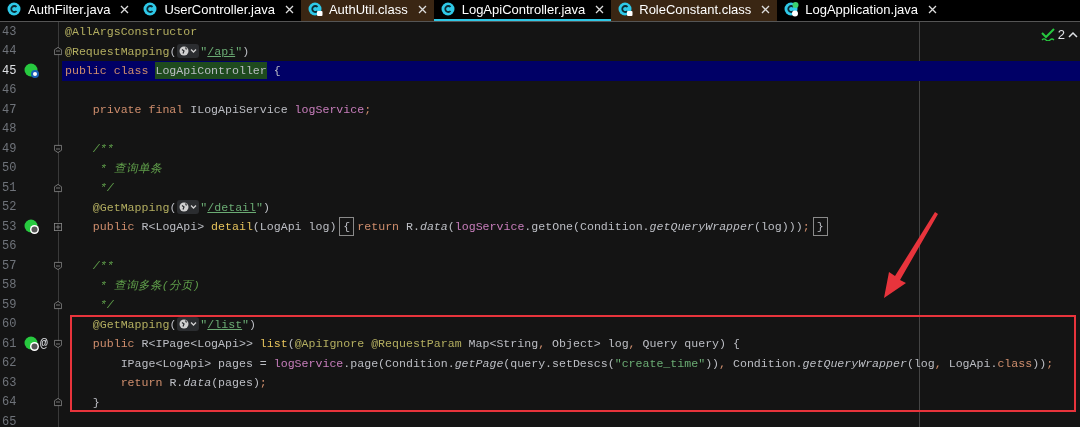 The height and width of the screenshot is (427, 1080). What do you see at coordinates (9, 188) in the screenshot?
I see `line-number: 51` at bounding box center [9, 188].